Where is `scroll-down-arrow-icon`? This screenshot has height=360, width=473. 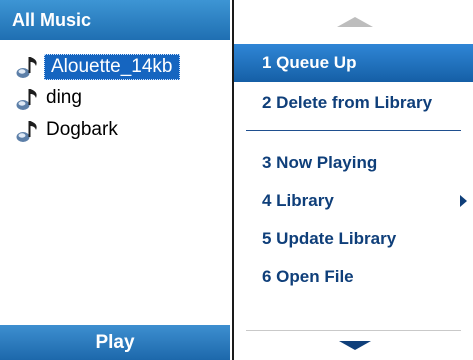
scroll-down-arrow-icon is located at coordinates (354, 345).